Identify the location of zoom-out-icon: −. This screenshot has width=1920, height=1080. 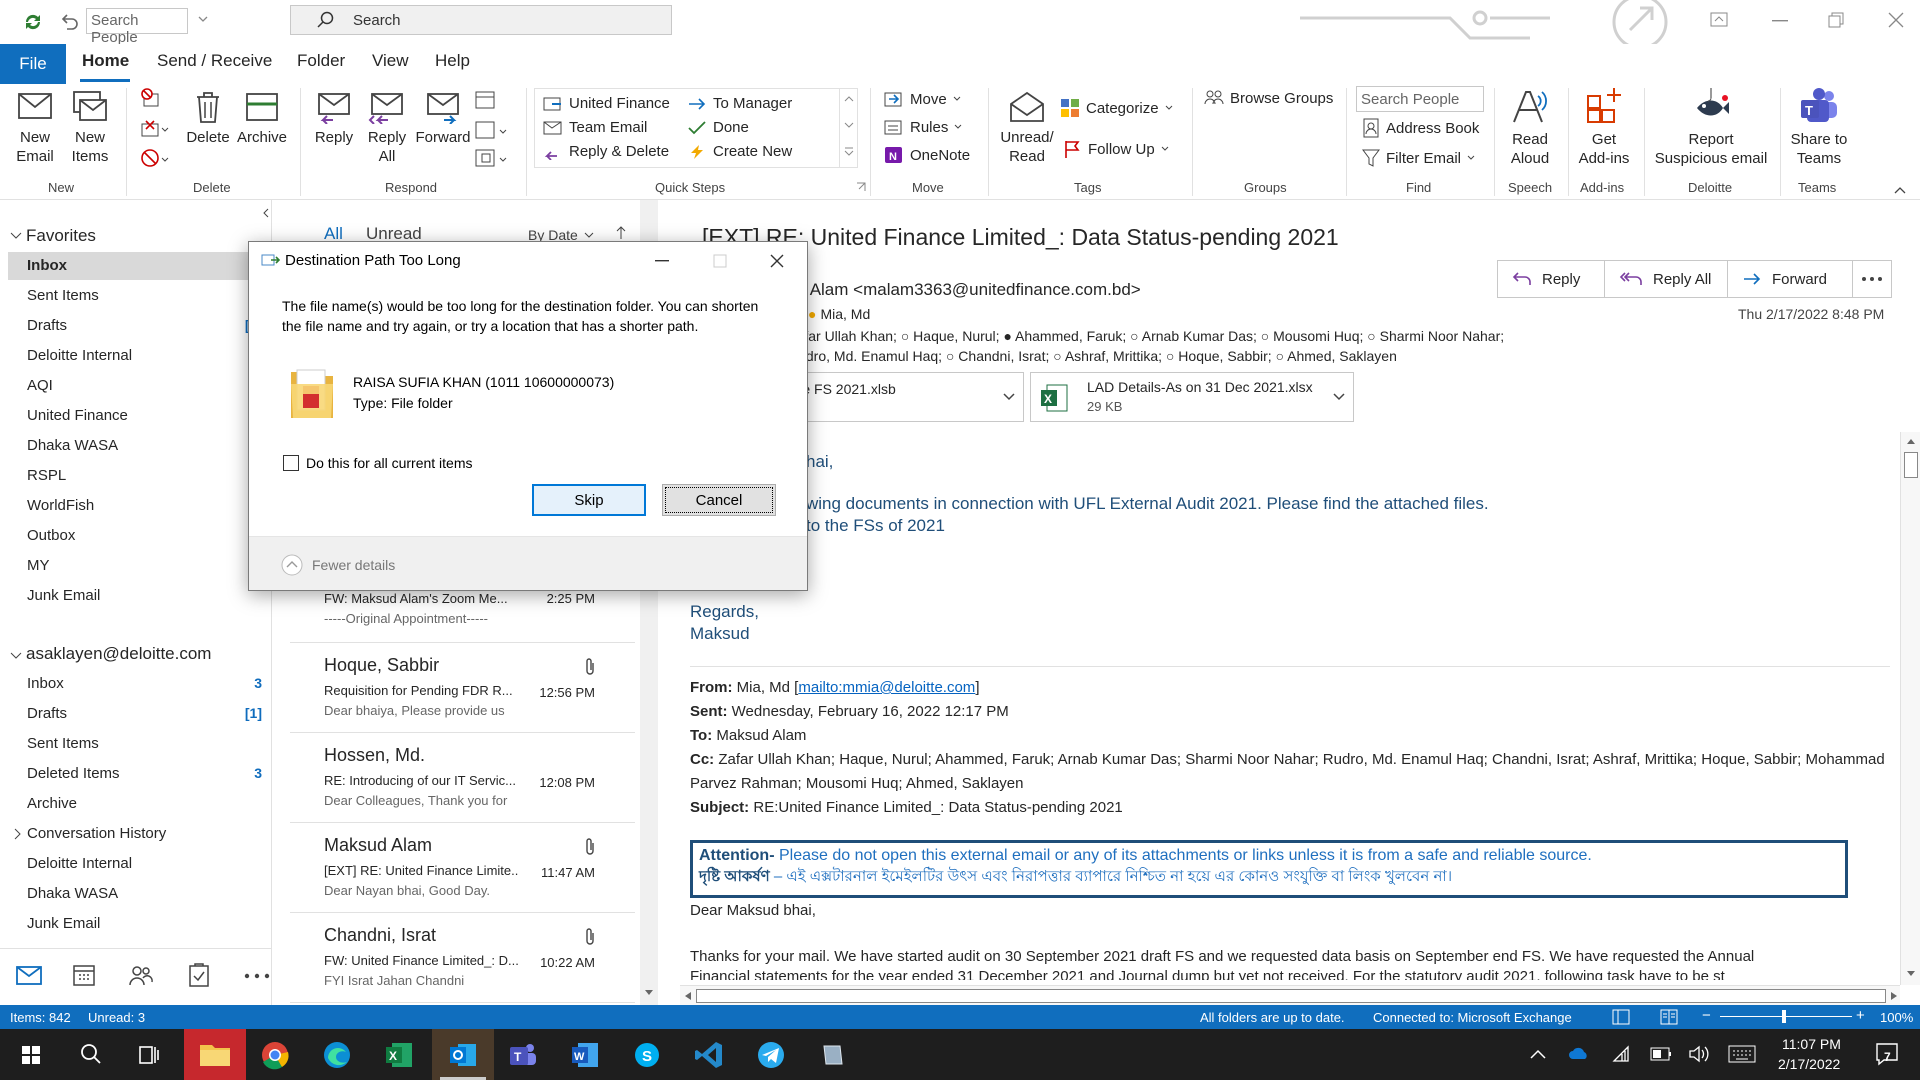
(1706, 1015).